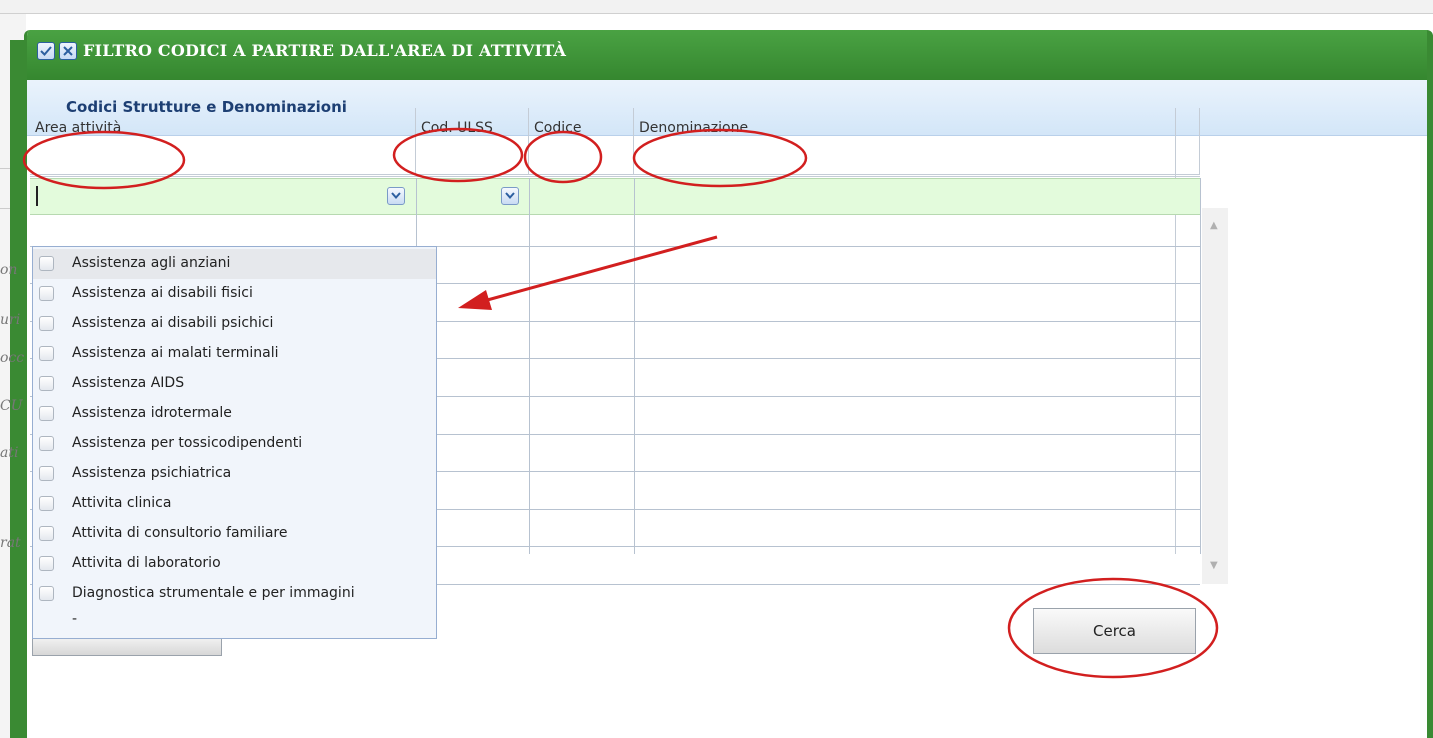  What do you see at coordinates (234, 294) in the screenshot?
I see `list-item: Assistenza ai disabili fisici` at bounding box center [234, 294].